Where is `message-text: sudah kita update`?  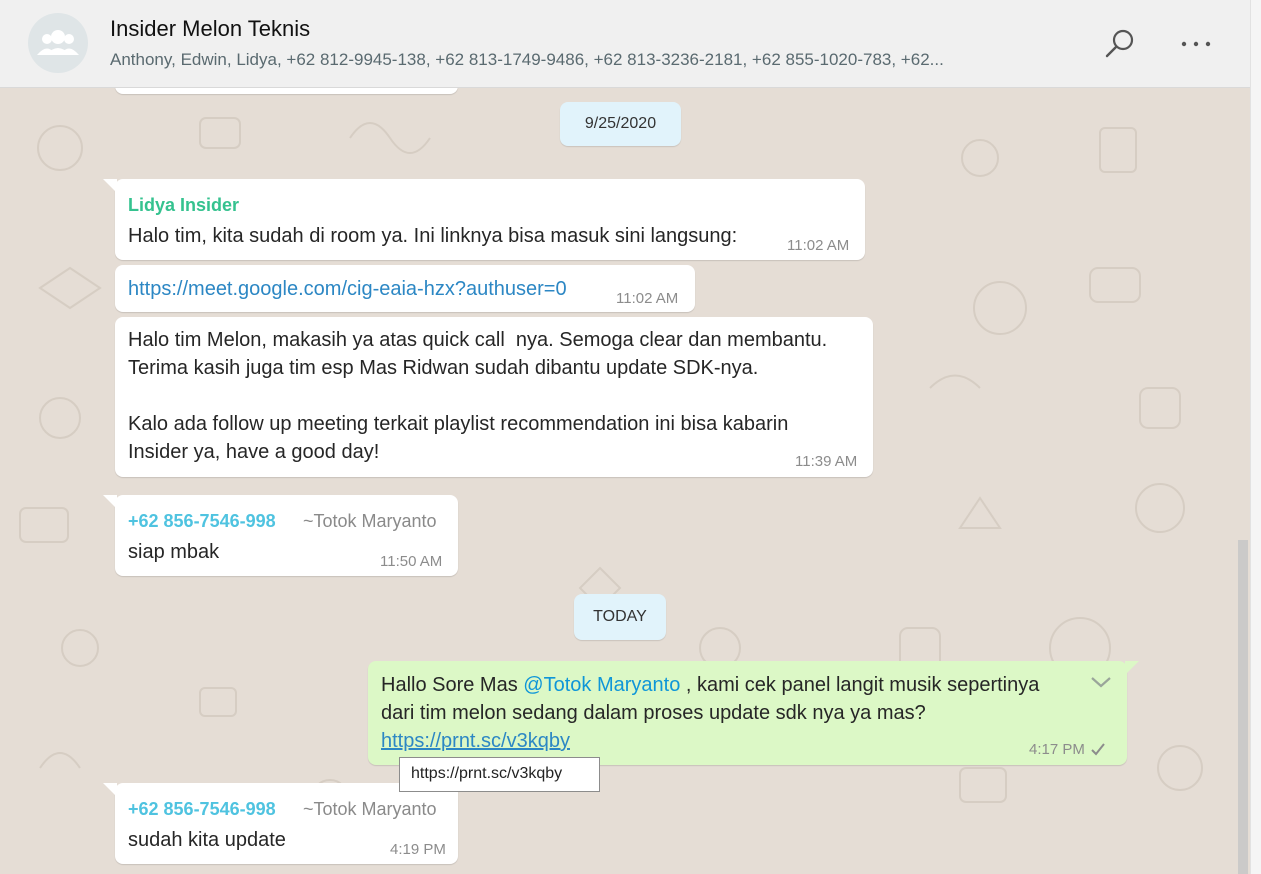
message-text: sudah kita update is located at coordinates (207, 840).